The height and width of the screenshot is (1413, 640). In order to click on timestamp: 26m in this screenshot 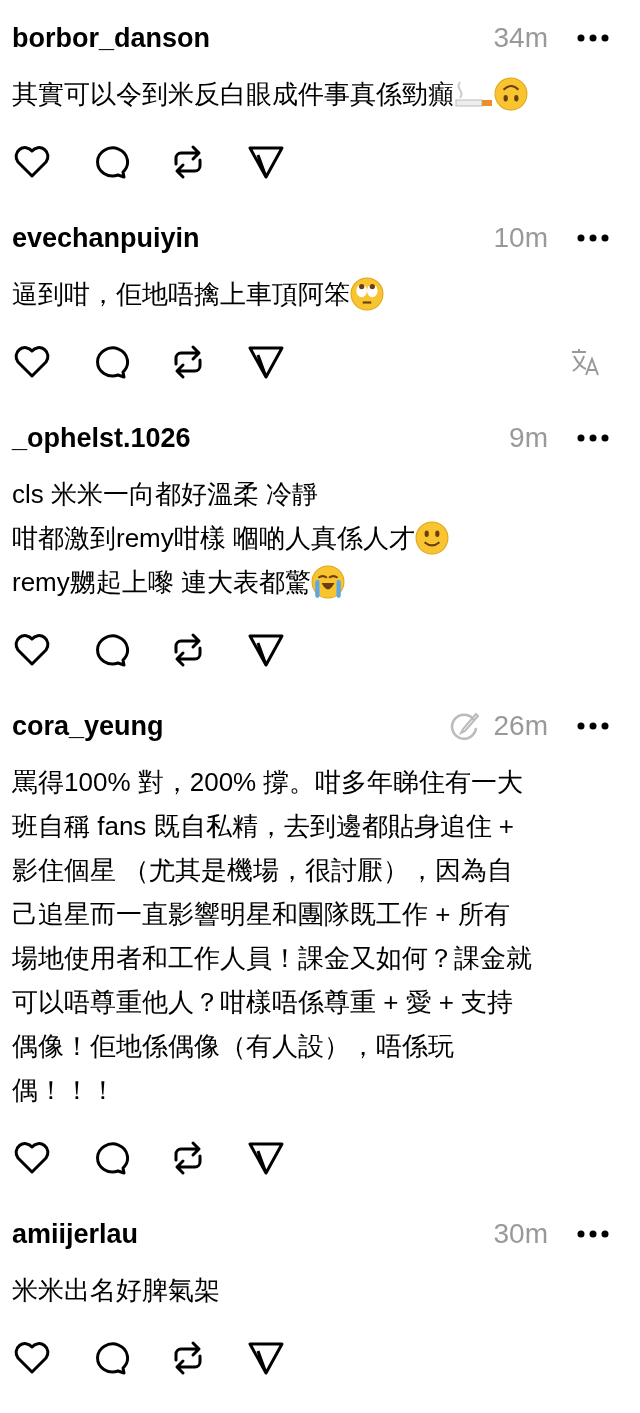, I will do `click(520, 726)`.